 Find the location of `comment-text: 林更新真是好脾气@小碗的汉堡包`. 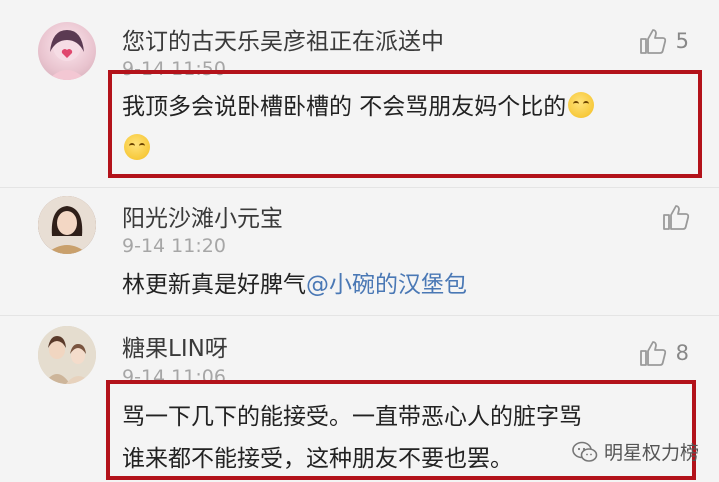

comment-text: 林更新真是好脾气@小碗的汉堡包 is located at coordinates (294, 285).